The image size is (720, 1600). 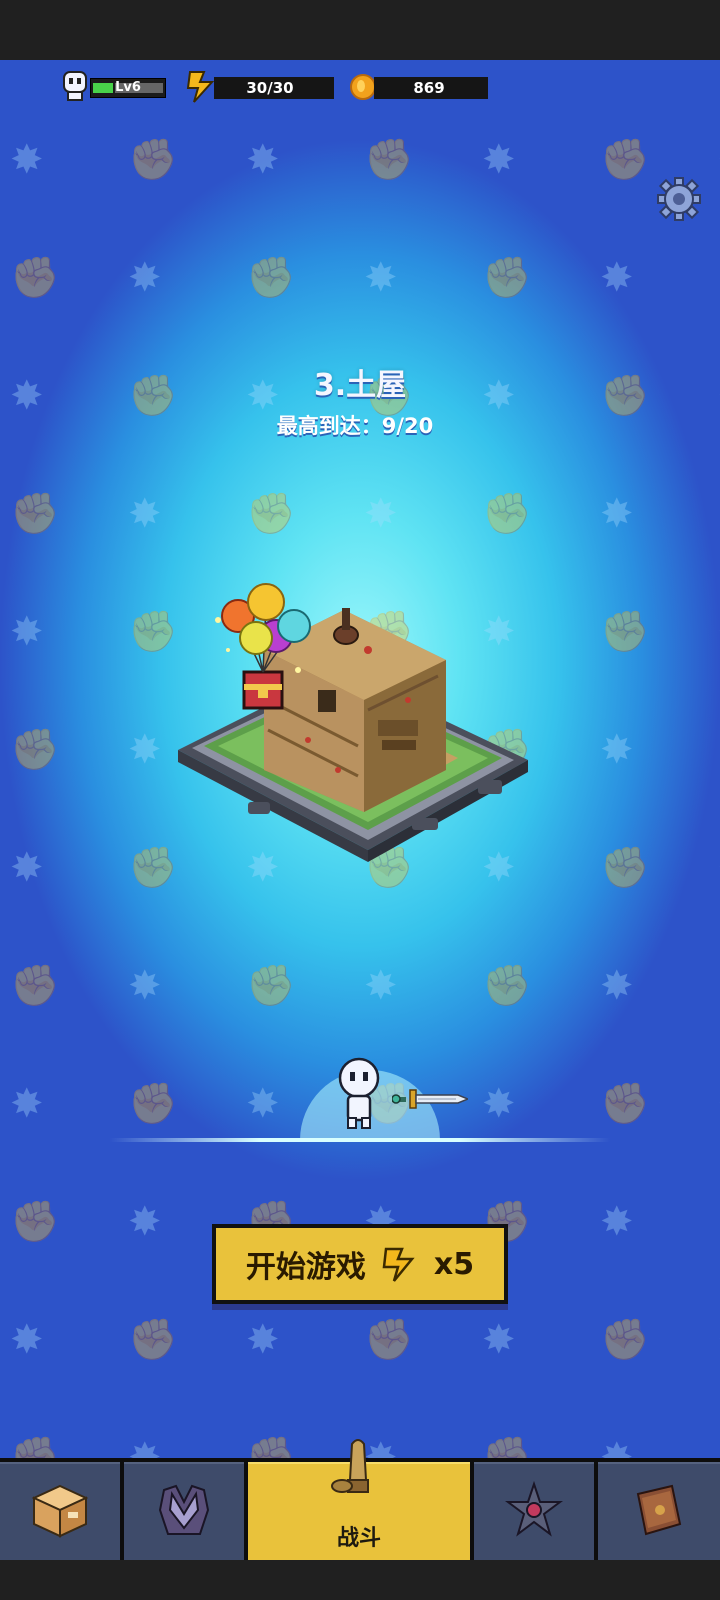 What do you see at coordinates (429, 88) in the screenshot?
I see `coin-value: 869` at bounding box center [429, 88].